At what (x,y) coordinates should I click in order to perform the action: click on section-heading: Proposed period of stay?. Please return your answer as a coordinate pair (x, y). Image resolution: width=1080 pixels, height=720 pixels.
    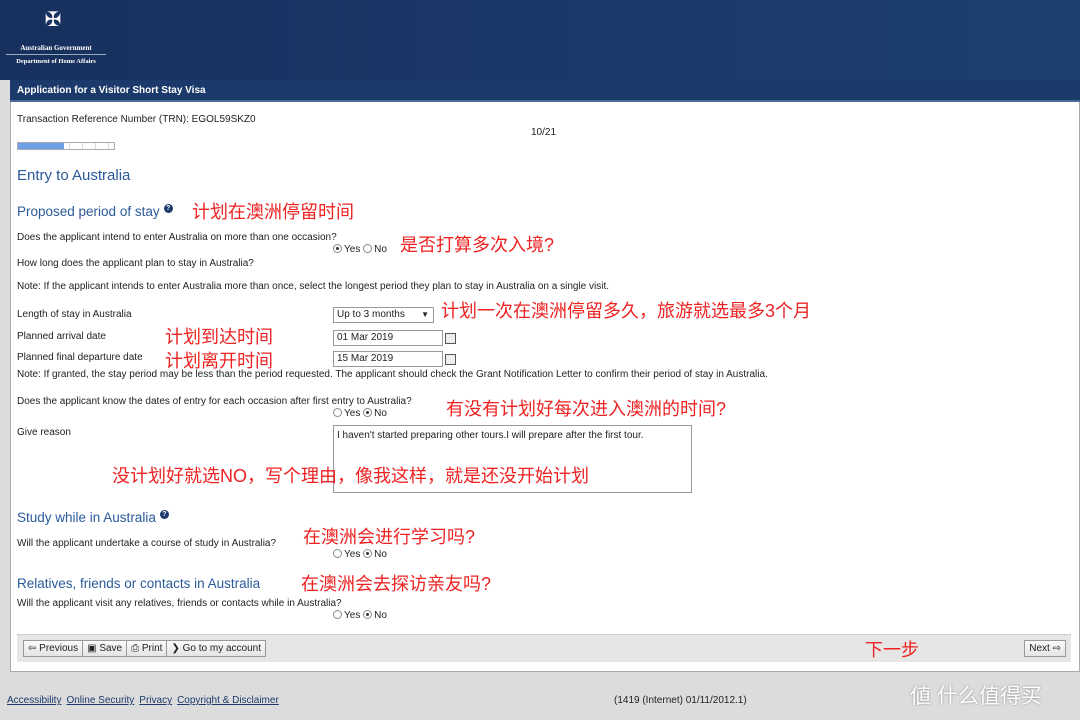
    Looking at the image, I should click on (95, 211).